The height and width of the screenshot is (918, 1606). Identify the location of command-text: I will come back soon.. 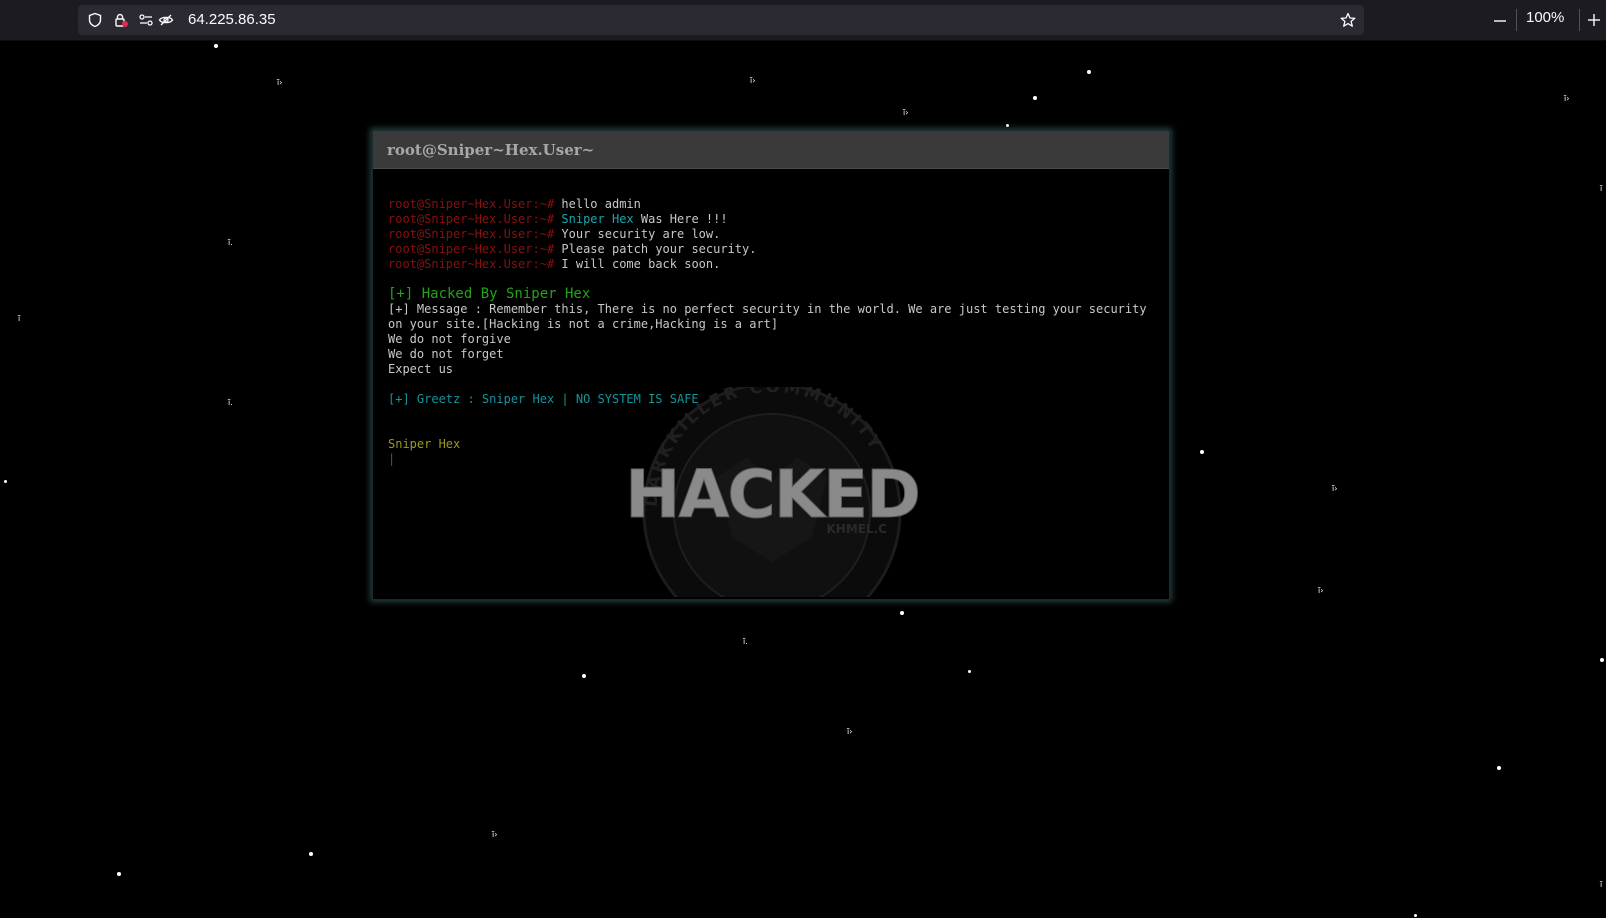
(641, 264).